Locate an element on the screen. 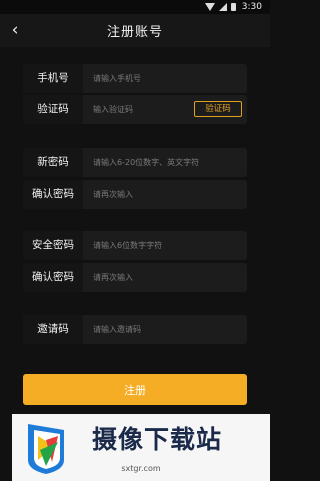 The width and height of the screenshot is (320, 481). verify-code-row: 验证码 验证码 is located at coordinates (135, 109).